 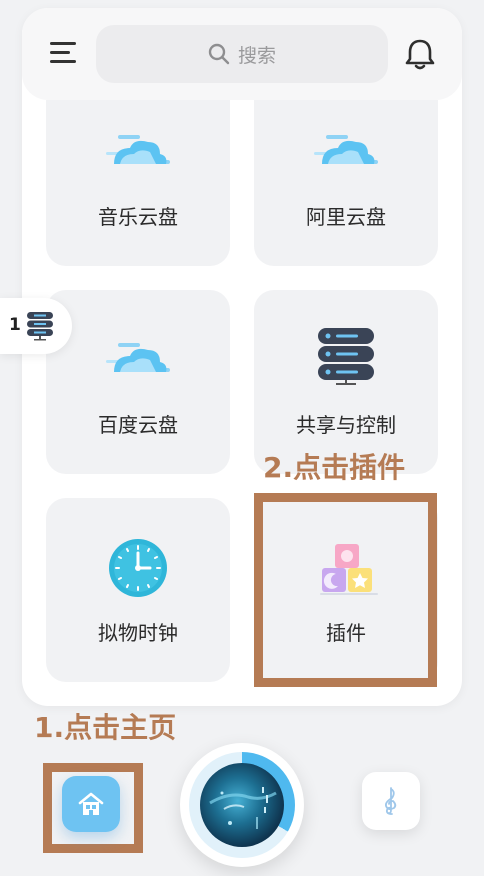 What do you see at coordinates (243, 808) in the screenshot?
I see `album-art-graphic` at bounding box center [243, 808].